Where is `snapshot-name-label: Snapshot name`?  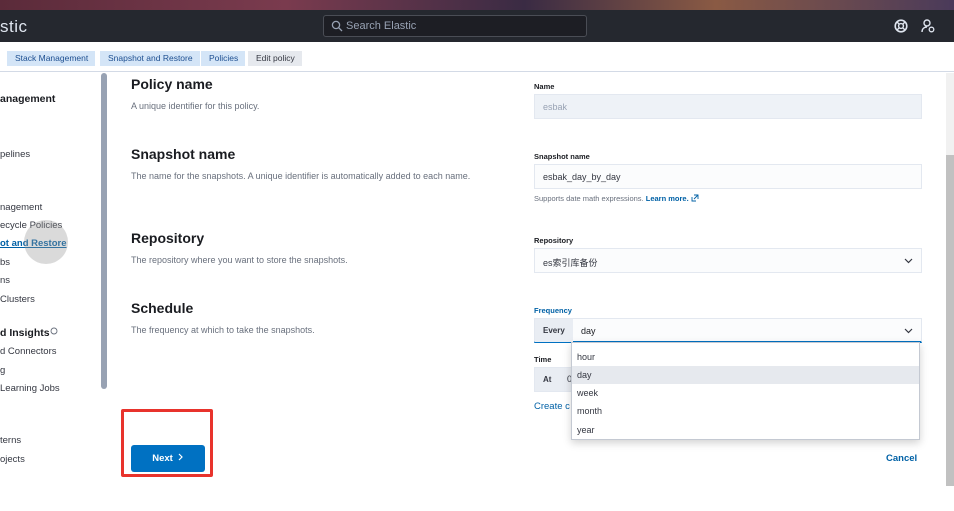
snapshot-name-label: Snapshot name is located at coordinates (562, 156).